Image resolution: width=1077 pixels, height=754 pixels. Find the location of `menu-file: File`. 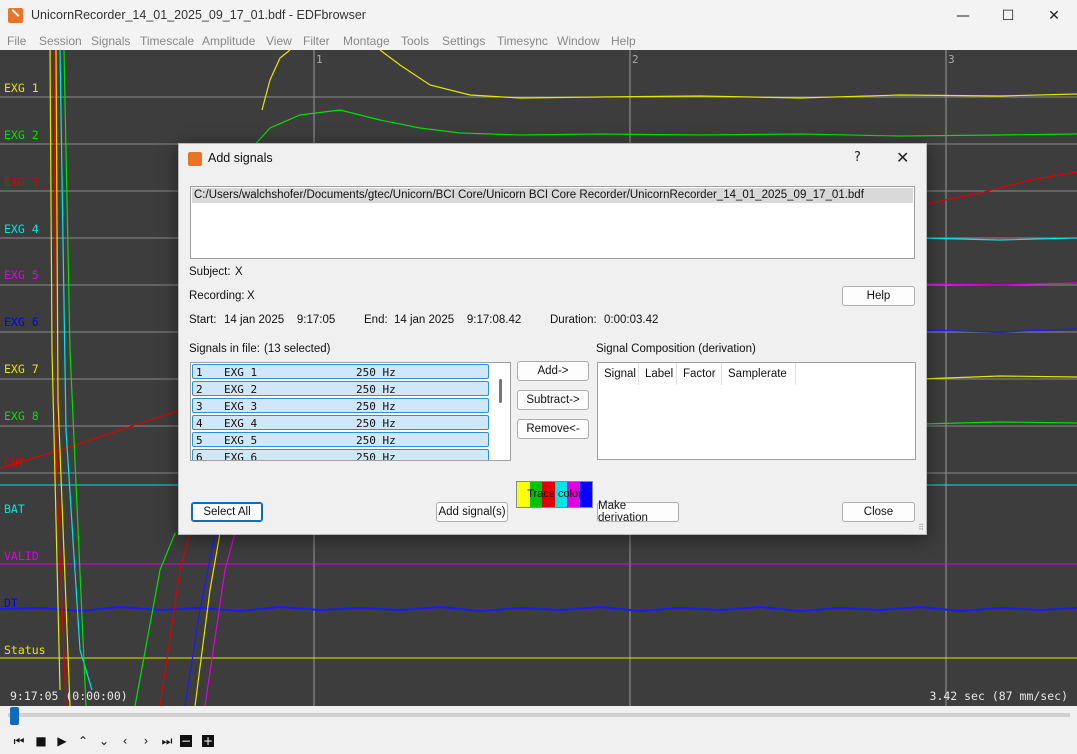

menu-file: File is located at coordinates (16, 41).